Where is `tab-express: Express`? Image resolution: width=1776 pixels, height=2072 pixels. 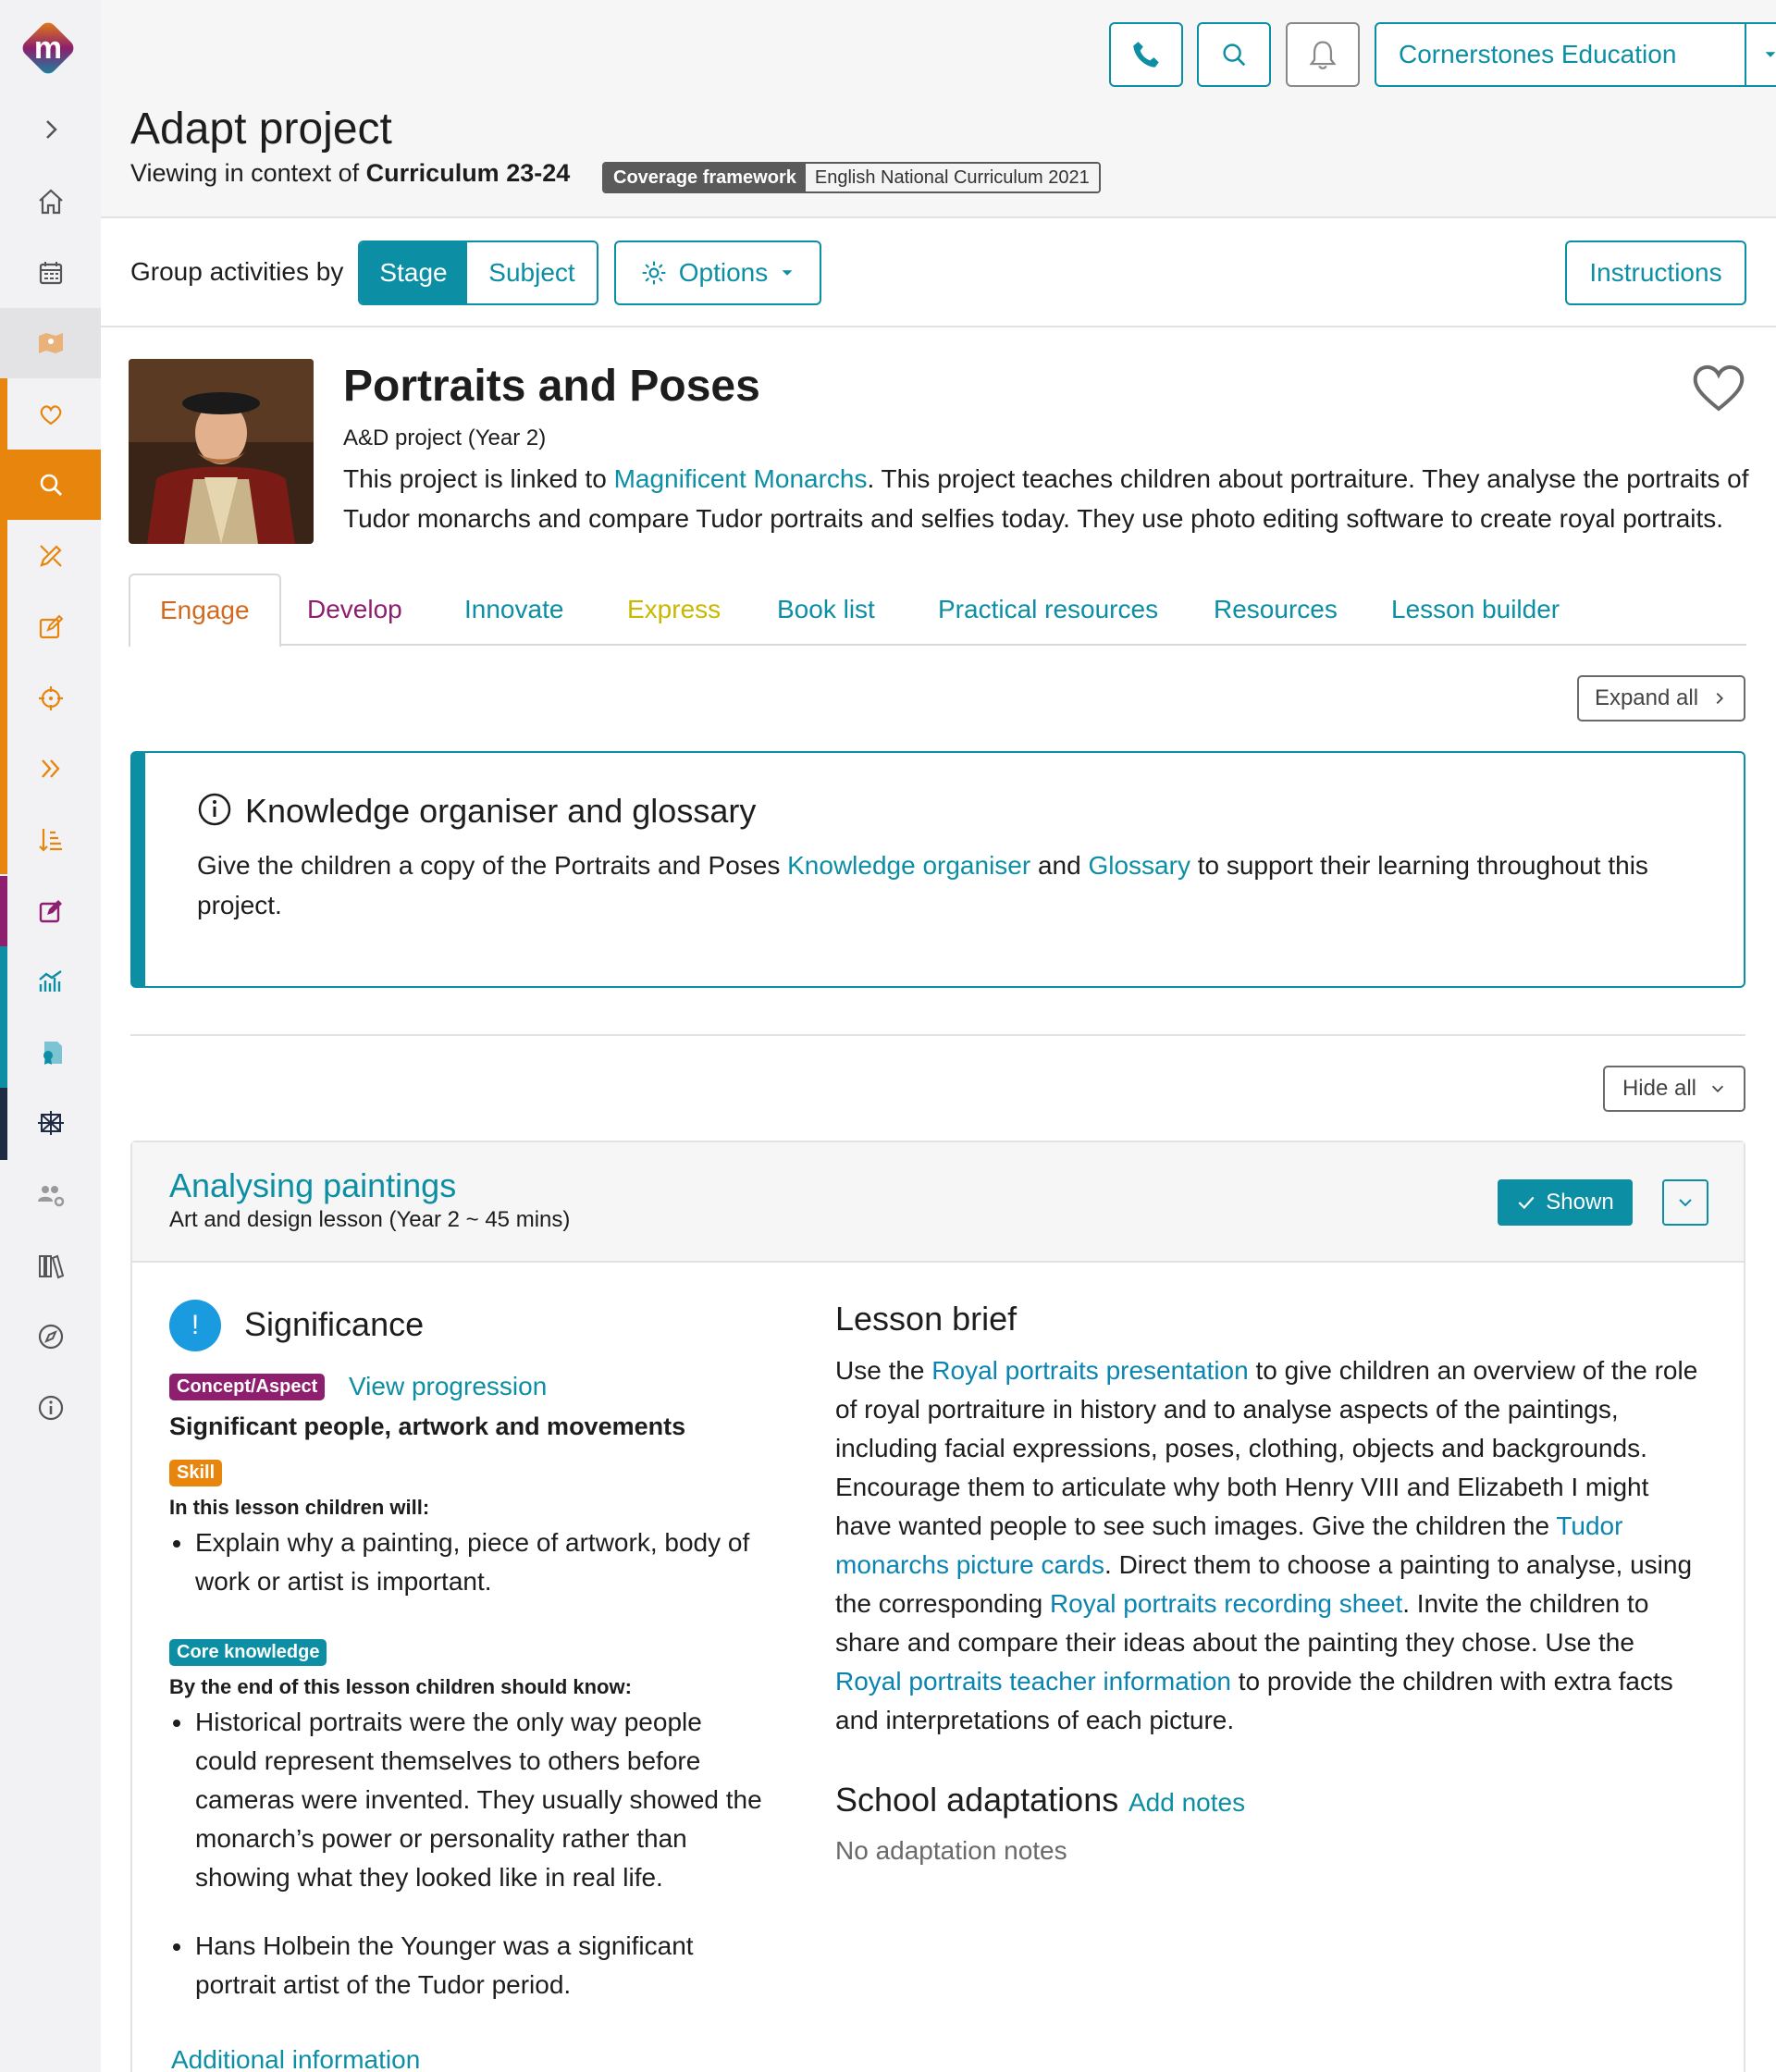 tab-express: Express is located at coordinates (674, 610).